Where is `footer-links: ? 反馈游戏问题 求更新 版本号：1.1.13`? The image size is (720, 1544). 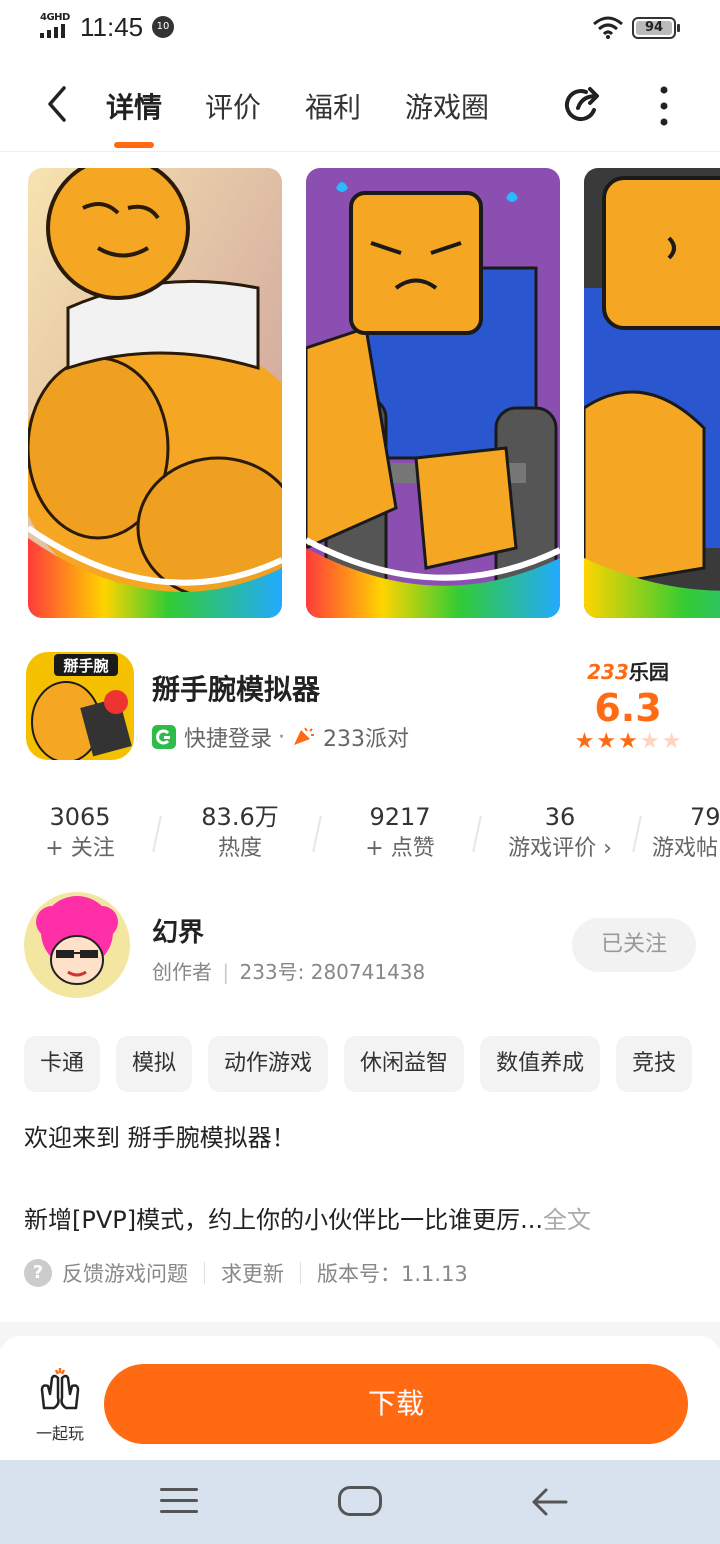
footer-links: ? 反馈游戏问题 求更新 版本号：1.1.13 is located at coordinates (246, 1273).